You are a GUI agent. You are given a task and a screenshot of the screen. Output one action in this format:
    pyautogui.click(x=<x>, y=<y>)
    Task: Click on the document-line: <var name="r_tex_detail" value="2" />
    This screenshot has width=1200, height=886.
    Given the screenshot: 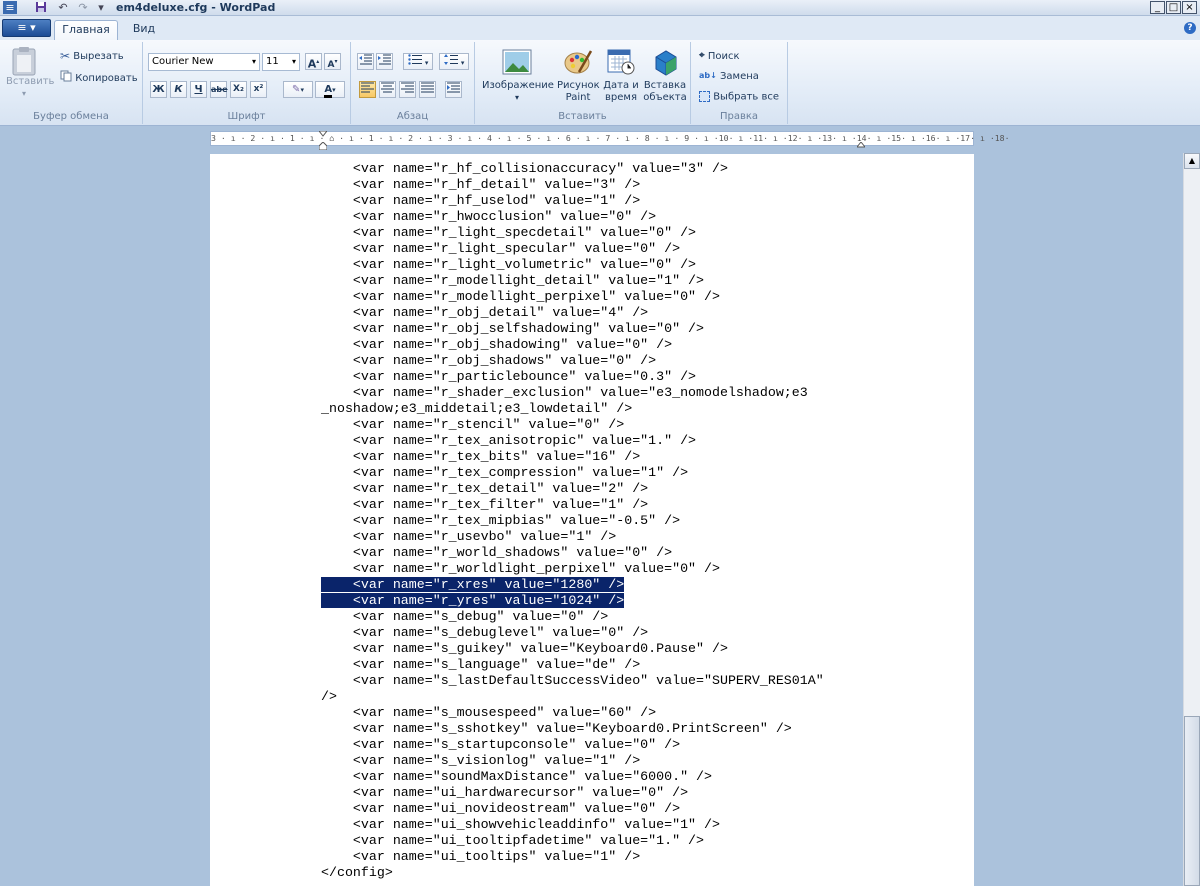 What is the action you would take?
    pyautogui.click(x=572, y=489)
    